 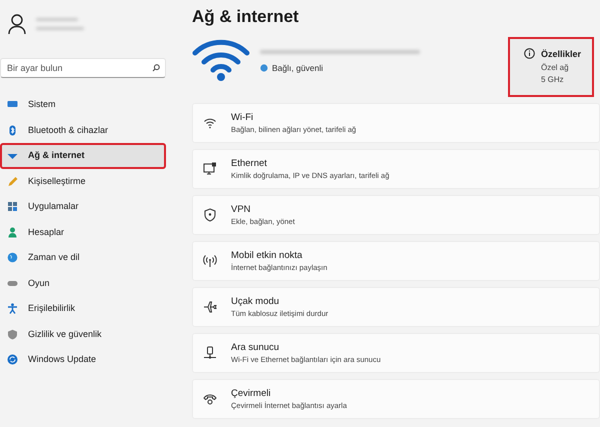 What do you see at coordinates (83, 130) in the screenshot?
I see `nav-item: Bluetooth & cihazlar` at bounding box center [83, 130].